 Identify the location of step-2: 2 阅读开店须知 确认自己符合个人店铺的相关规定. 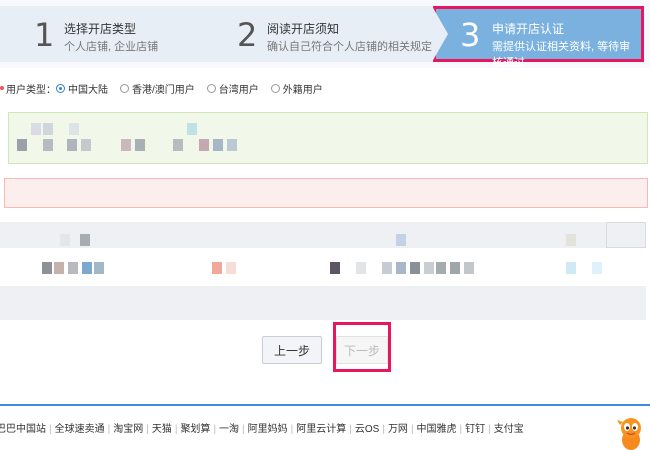
(320, 34).